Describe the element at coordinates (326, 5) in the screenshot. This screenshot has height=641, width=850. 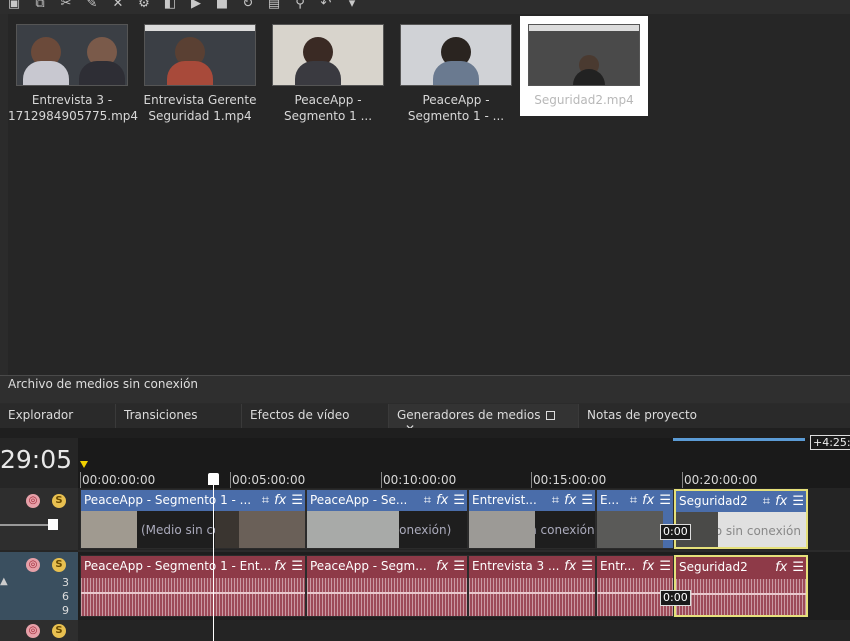
I see `undo-icon: ↶` at that location.